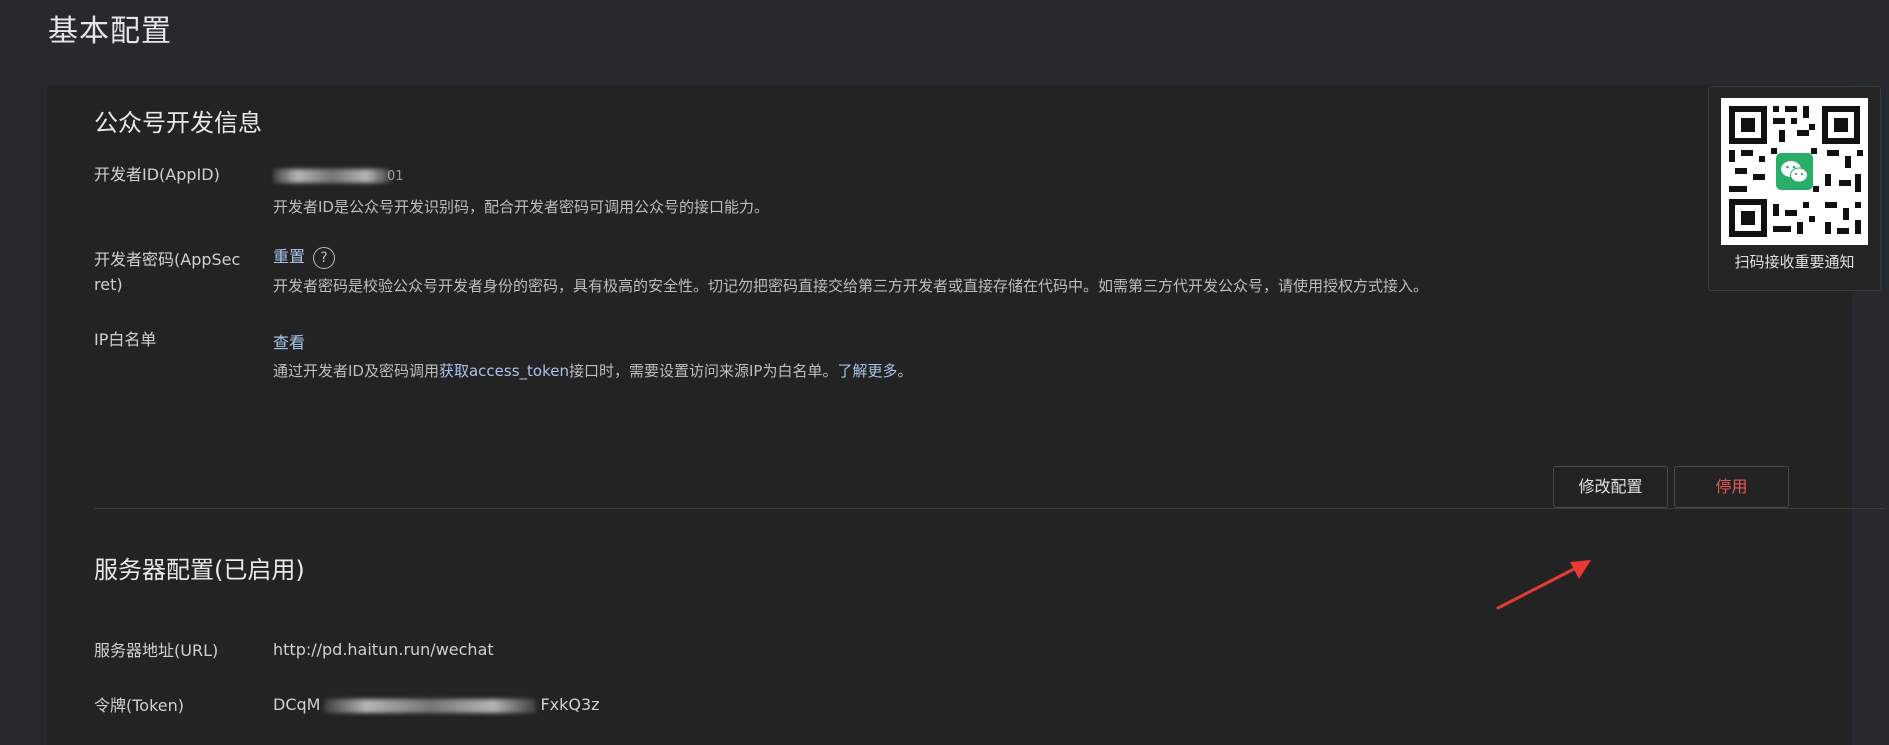  Describe the element at coordinates (110, 31) in the screenshot. I see `page-title: 基本配置` at that location.